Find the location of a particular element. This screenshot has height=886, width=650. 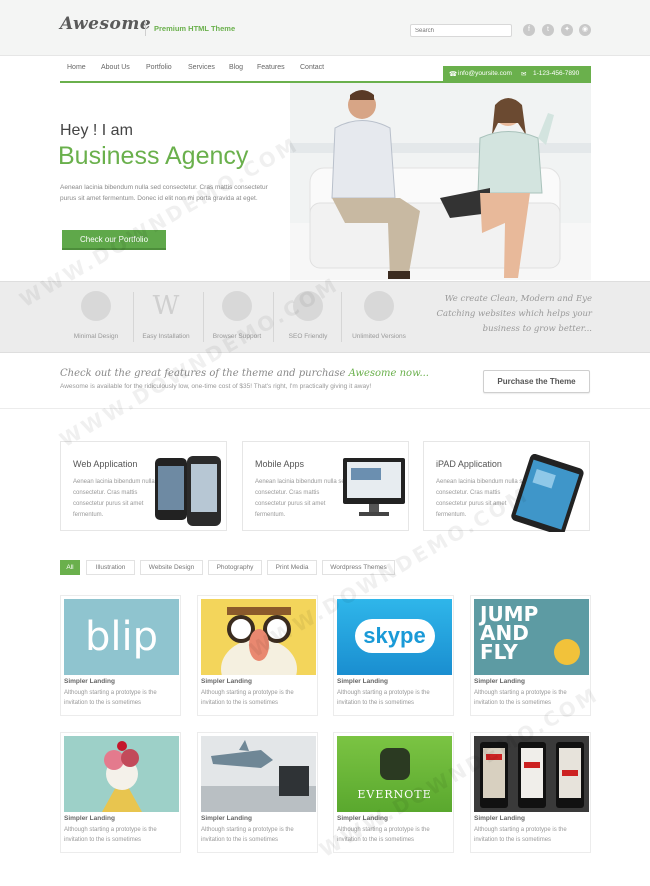

wordpress-icon: W is located at coordinates (166, 306).